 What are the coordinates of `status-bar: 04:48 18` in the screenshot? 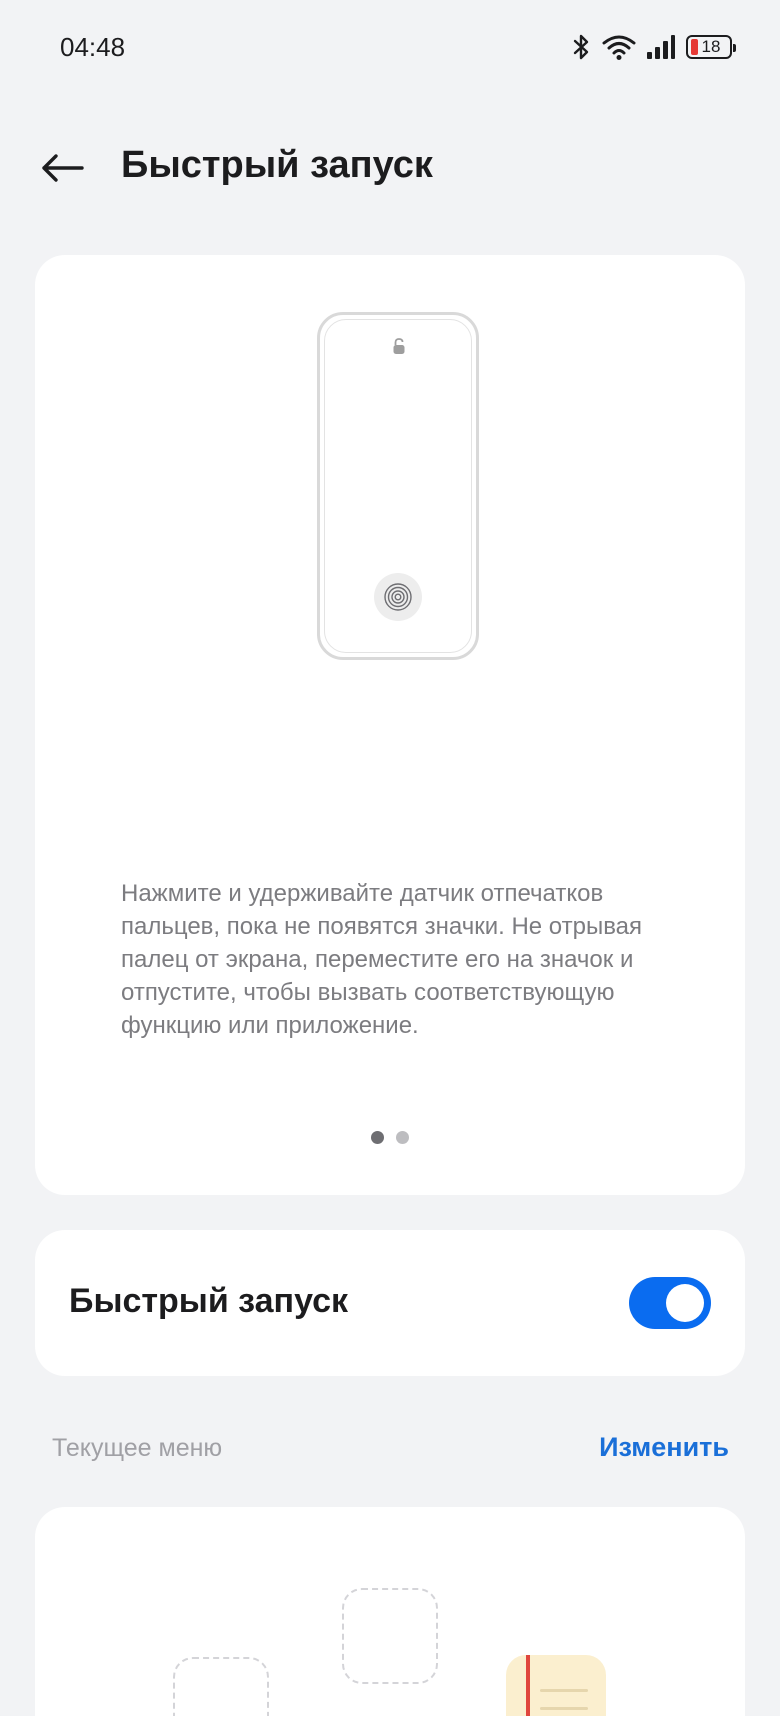 It's located at (390, 48).